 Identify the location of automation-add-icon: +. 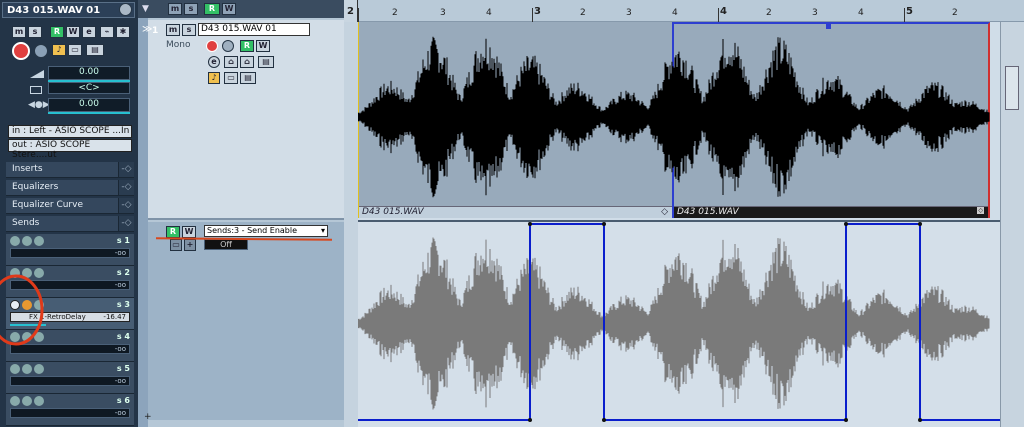
(190, 245).